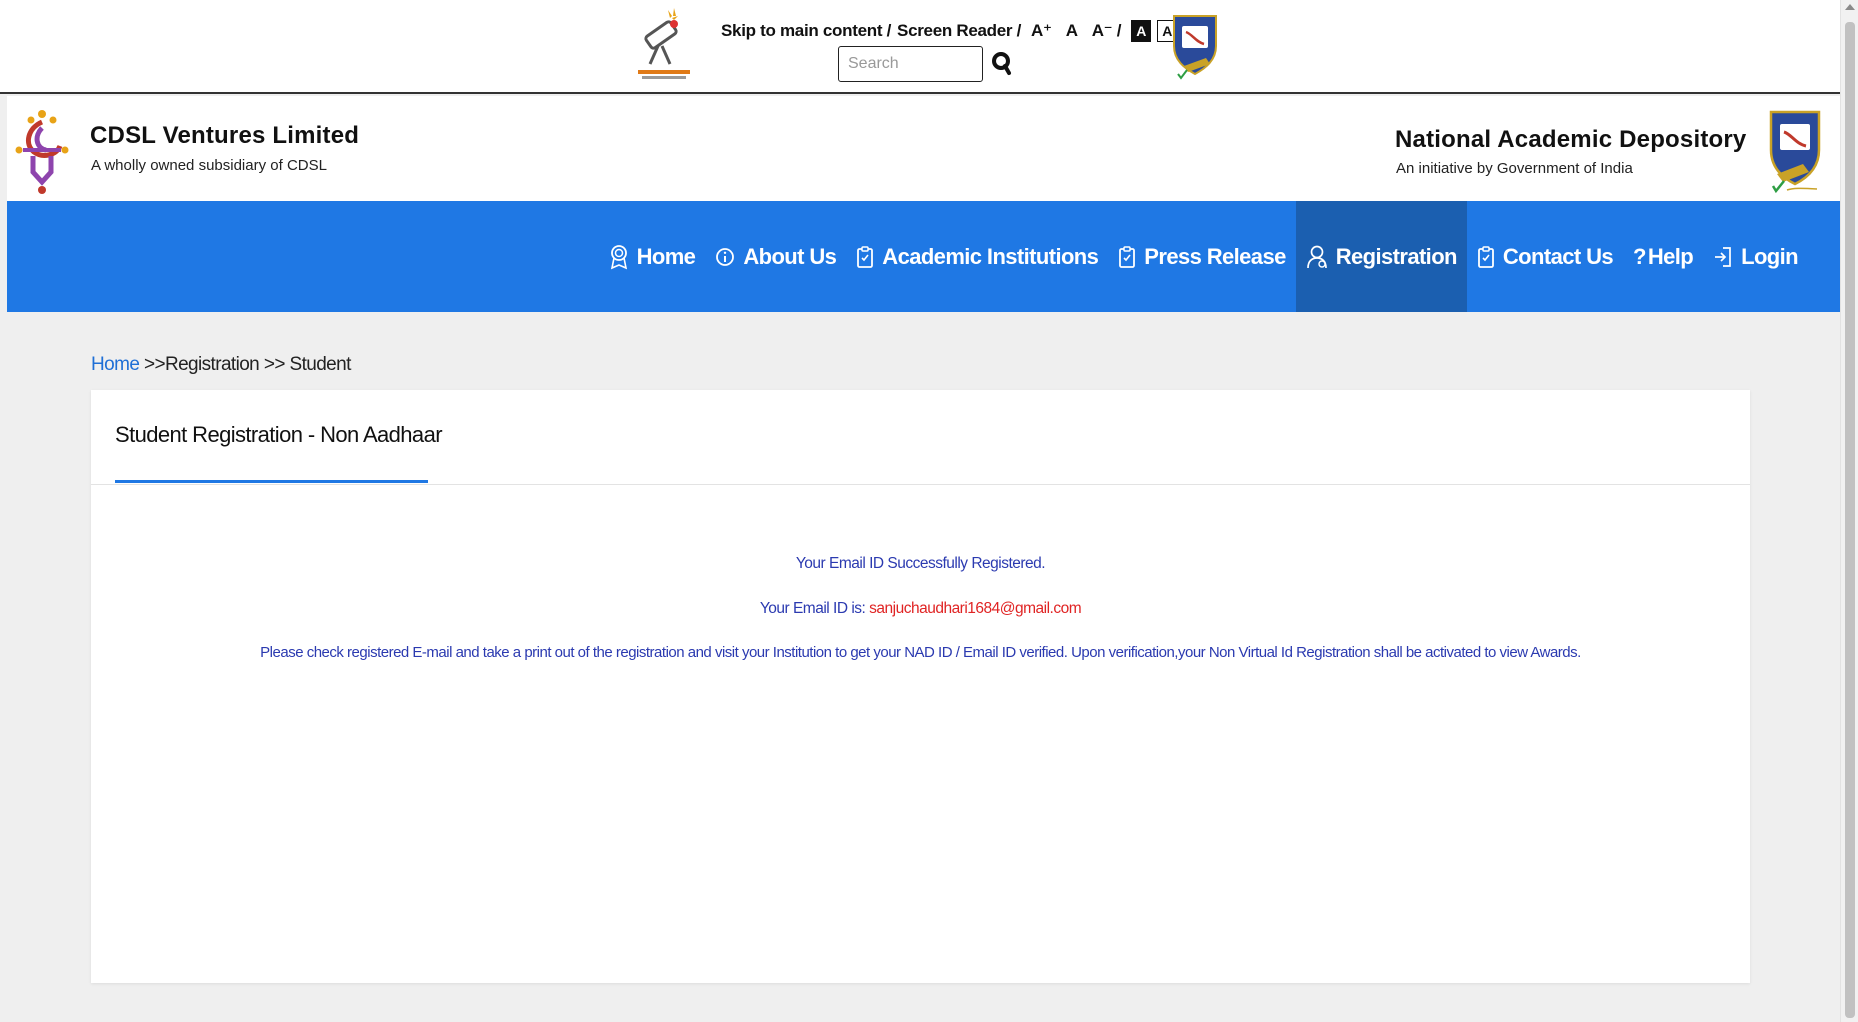 This screenshot has height=1022, width=1858. Describe the element at coordinates (1850, 520) in the screenshot. I see `scrollbar-thumb` at that location.